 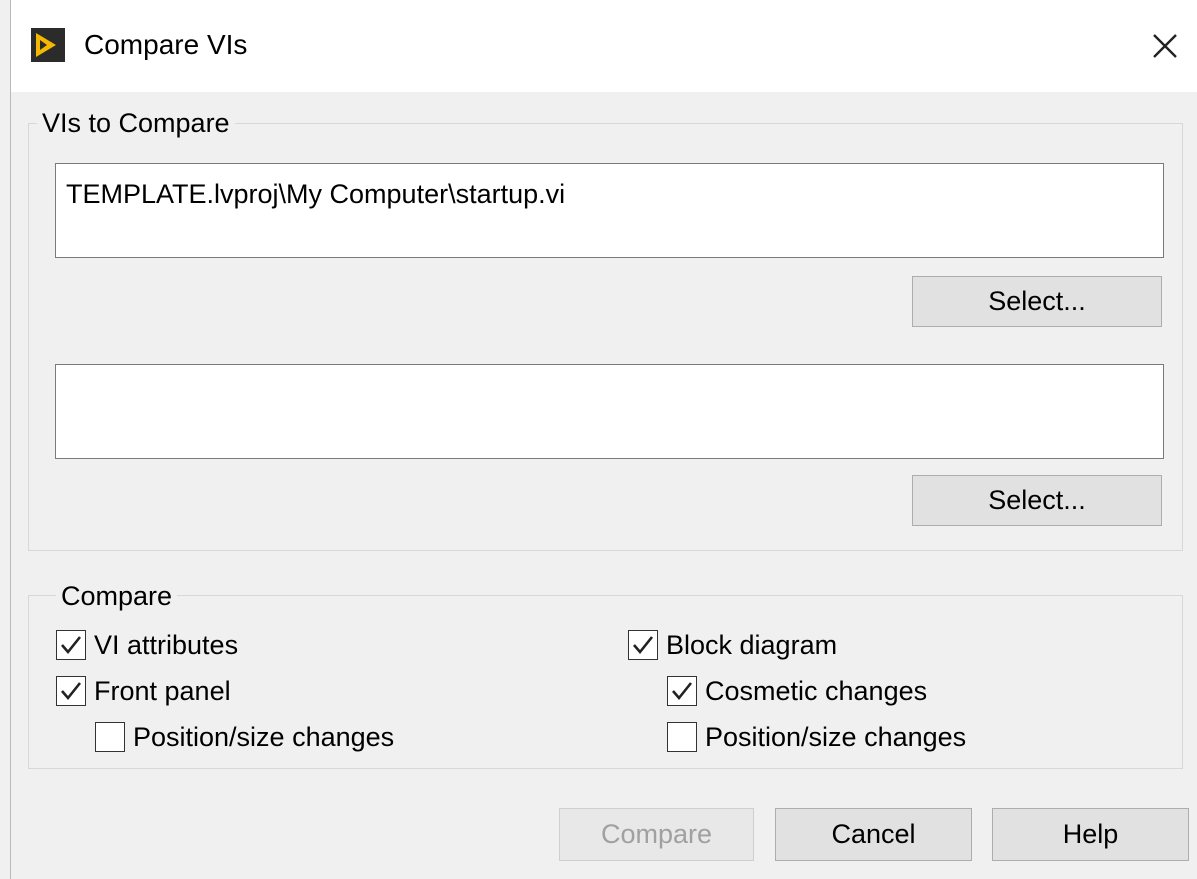 I want to click on fp-position-size-checkbox: Position/size changes, so click(x=244, y=737).